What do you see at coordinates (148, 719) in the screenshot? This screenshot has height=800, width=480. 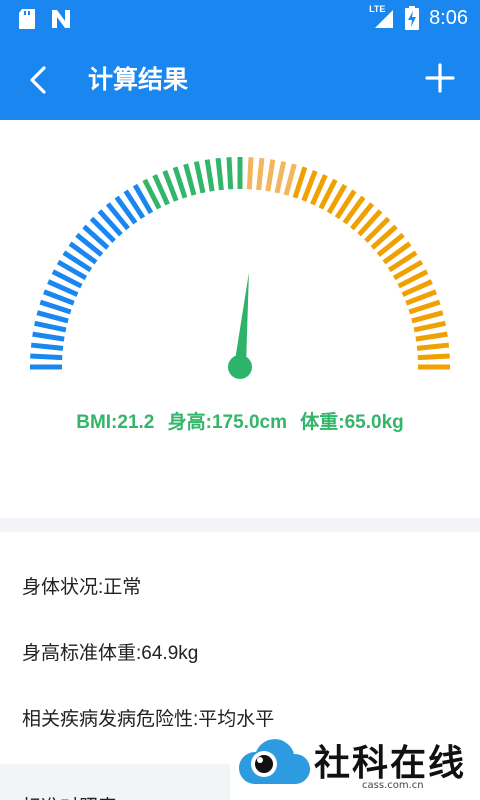 I see `disease-risk: 相关疾病发病危险性:平均水平` at bounding box center [148, 719].